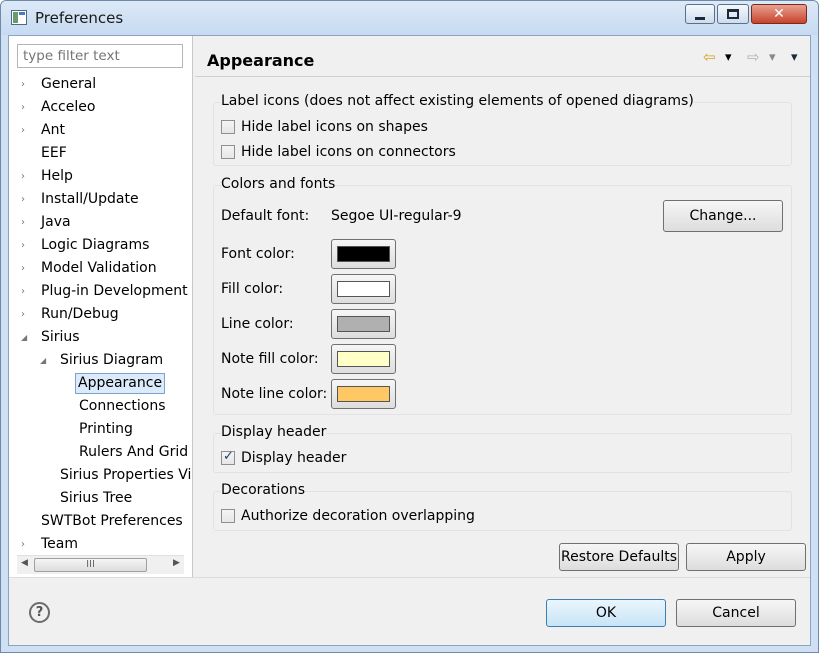 Image resolution: width=819 pixels, height=653 pixels. I want to click on tree-item-label: SWTBot Preferences, so click(112, 521).